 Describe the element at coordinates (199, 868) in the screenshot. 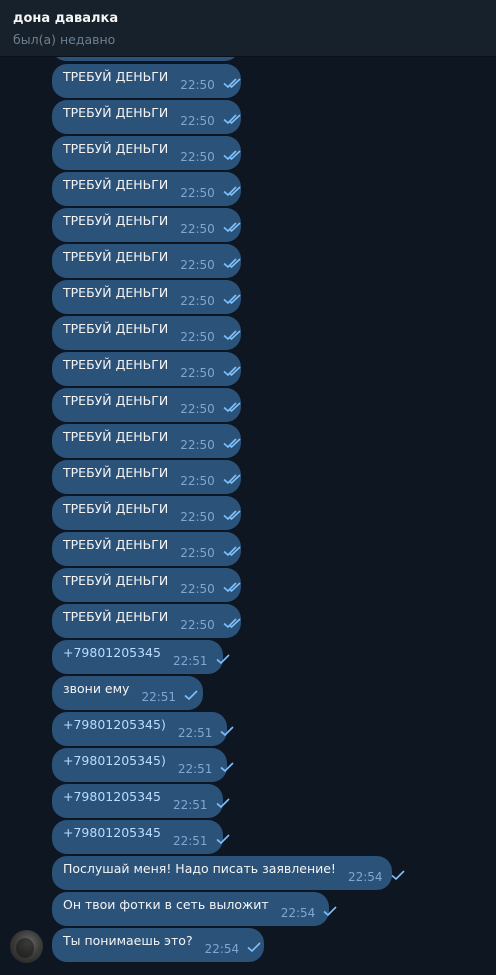

I see `message-text: Послушай меня! Надо писать заявление!` at that location.